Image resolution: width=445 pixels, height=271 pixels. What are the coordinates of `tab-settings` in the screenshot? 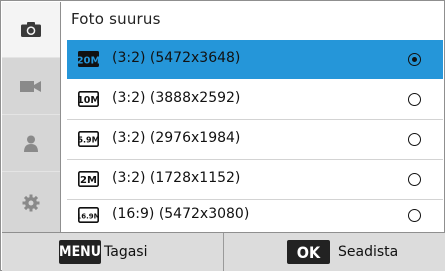 It's located at (31, 202).